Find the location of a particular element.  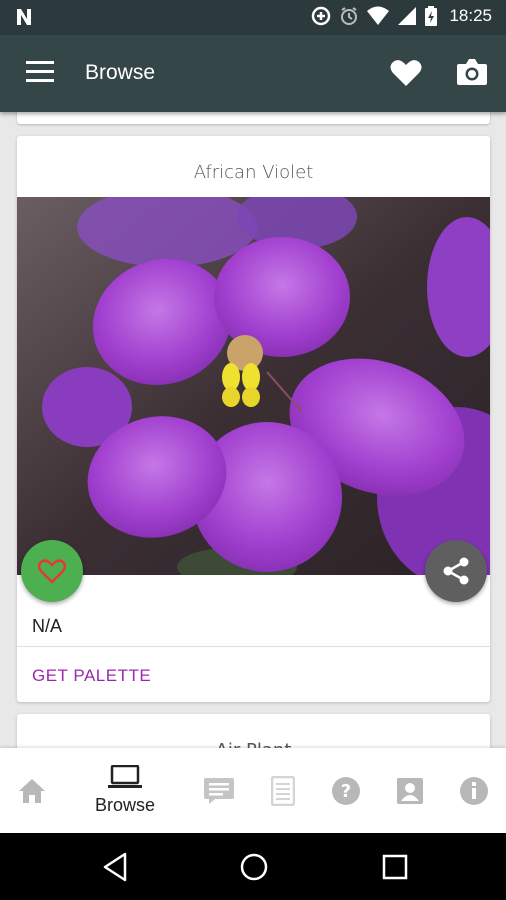

nav-browse: Browse is located at coordinates (125, 790).